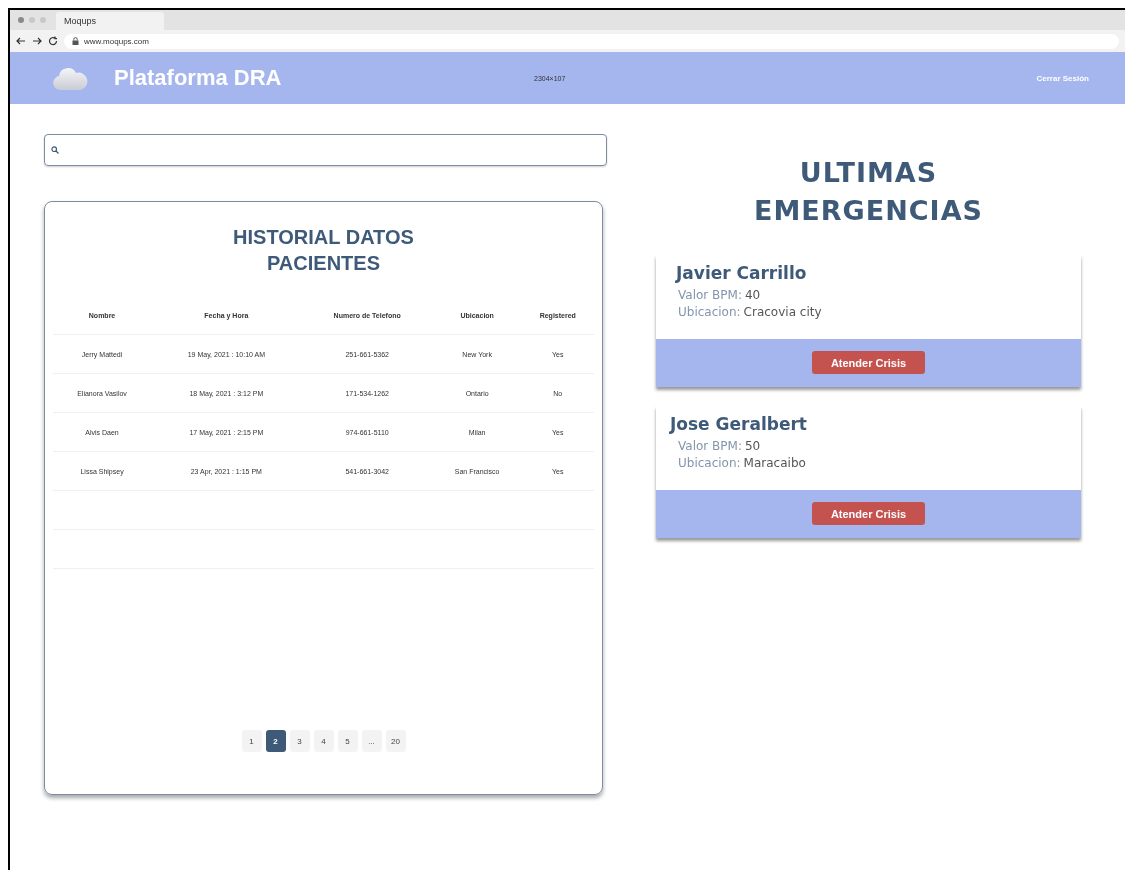 The height and width of the screenshot is (870, 1125). Describe the element at coordinates (275, 741) in the screenshot. I see `page-button: 2` at that location.